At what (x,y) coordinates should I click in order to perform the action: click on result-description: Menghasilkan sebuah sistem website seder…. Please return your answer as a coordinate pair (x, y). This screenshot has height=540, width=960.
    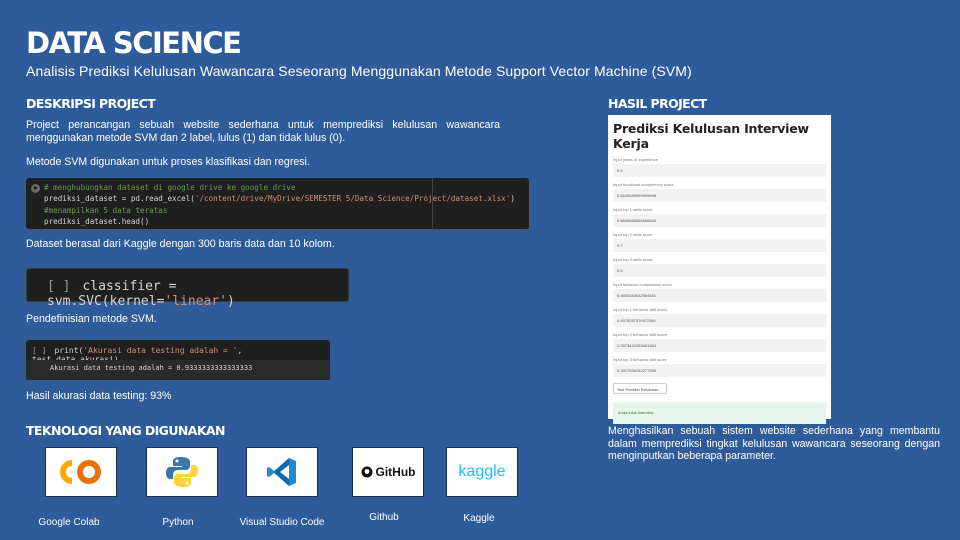
    Looking at the image, I should click on (774, 443).